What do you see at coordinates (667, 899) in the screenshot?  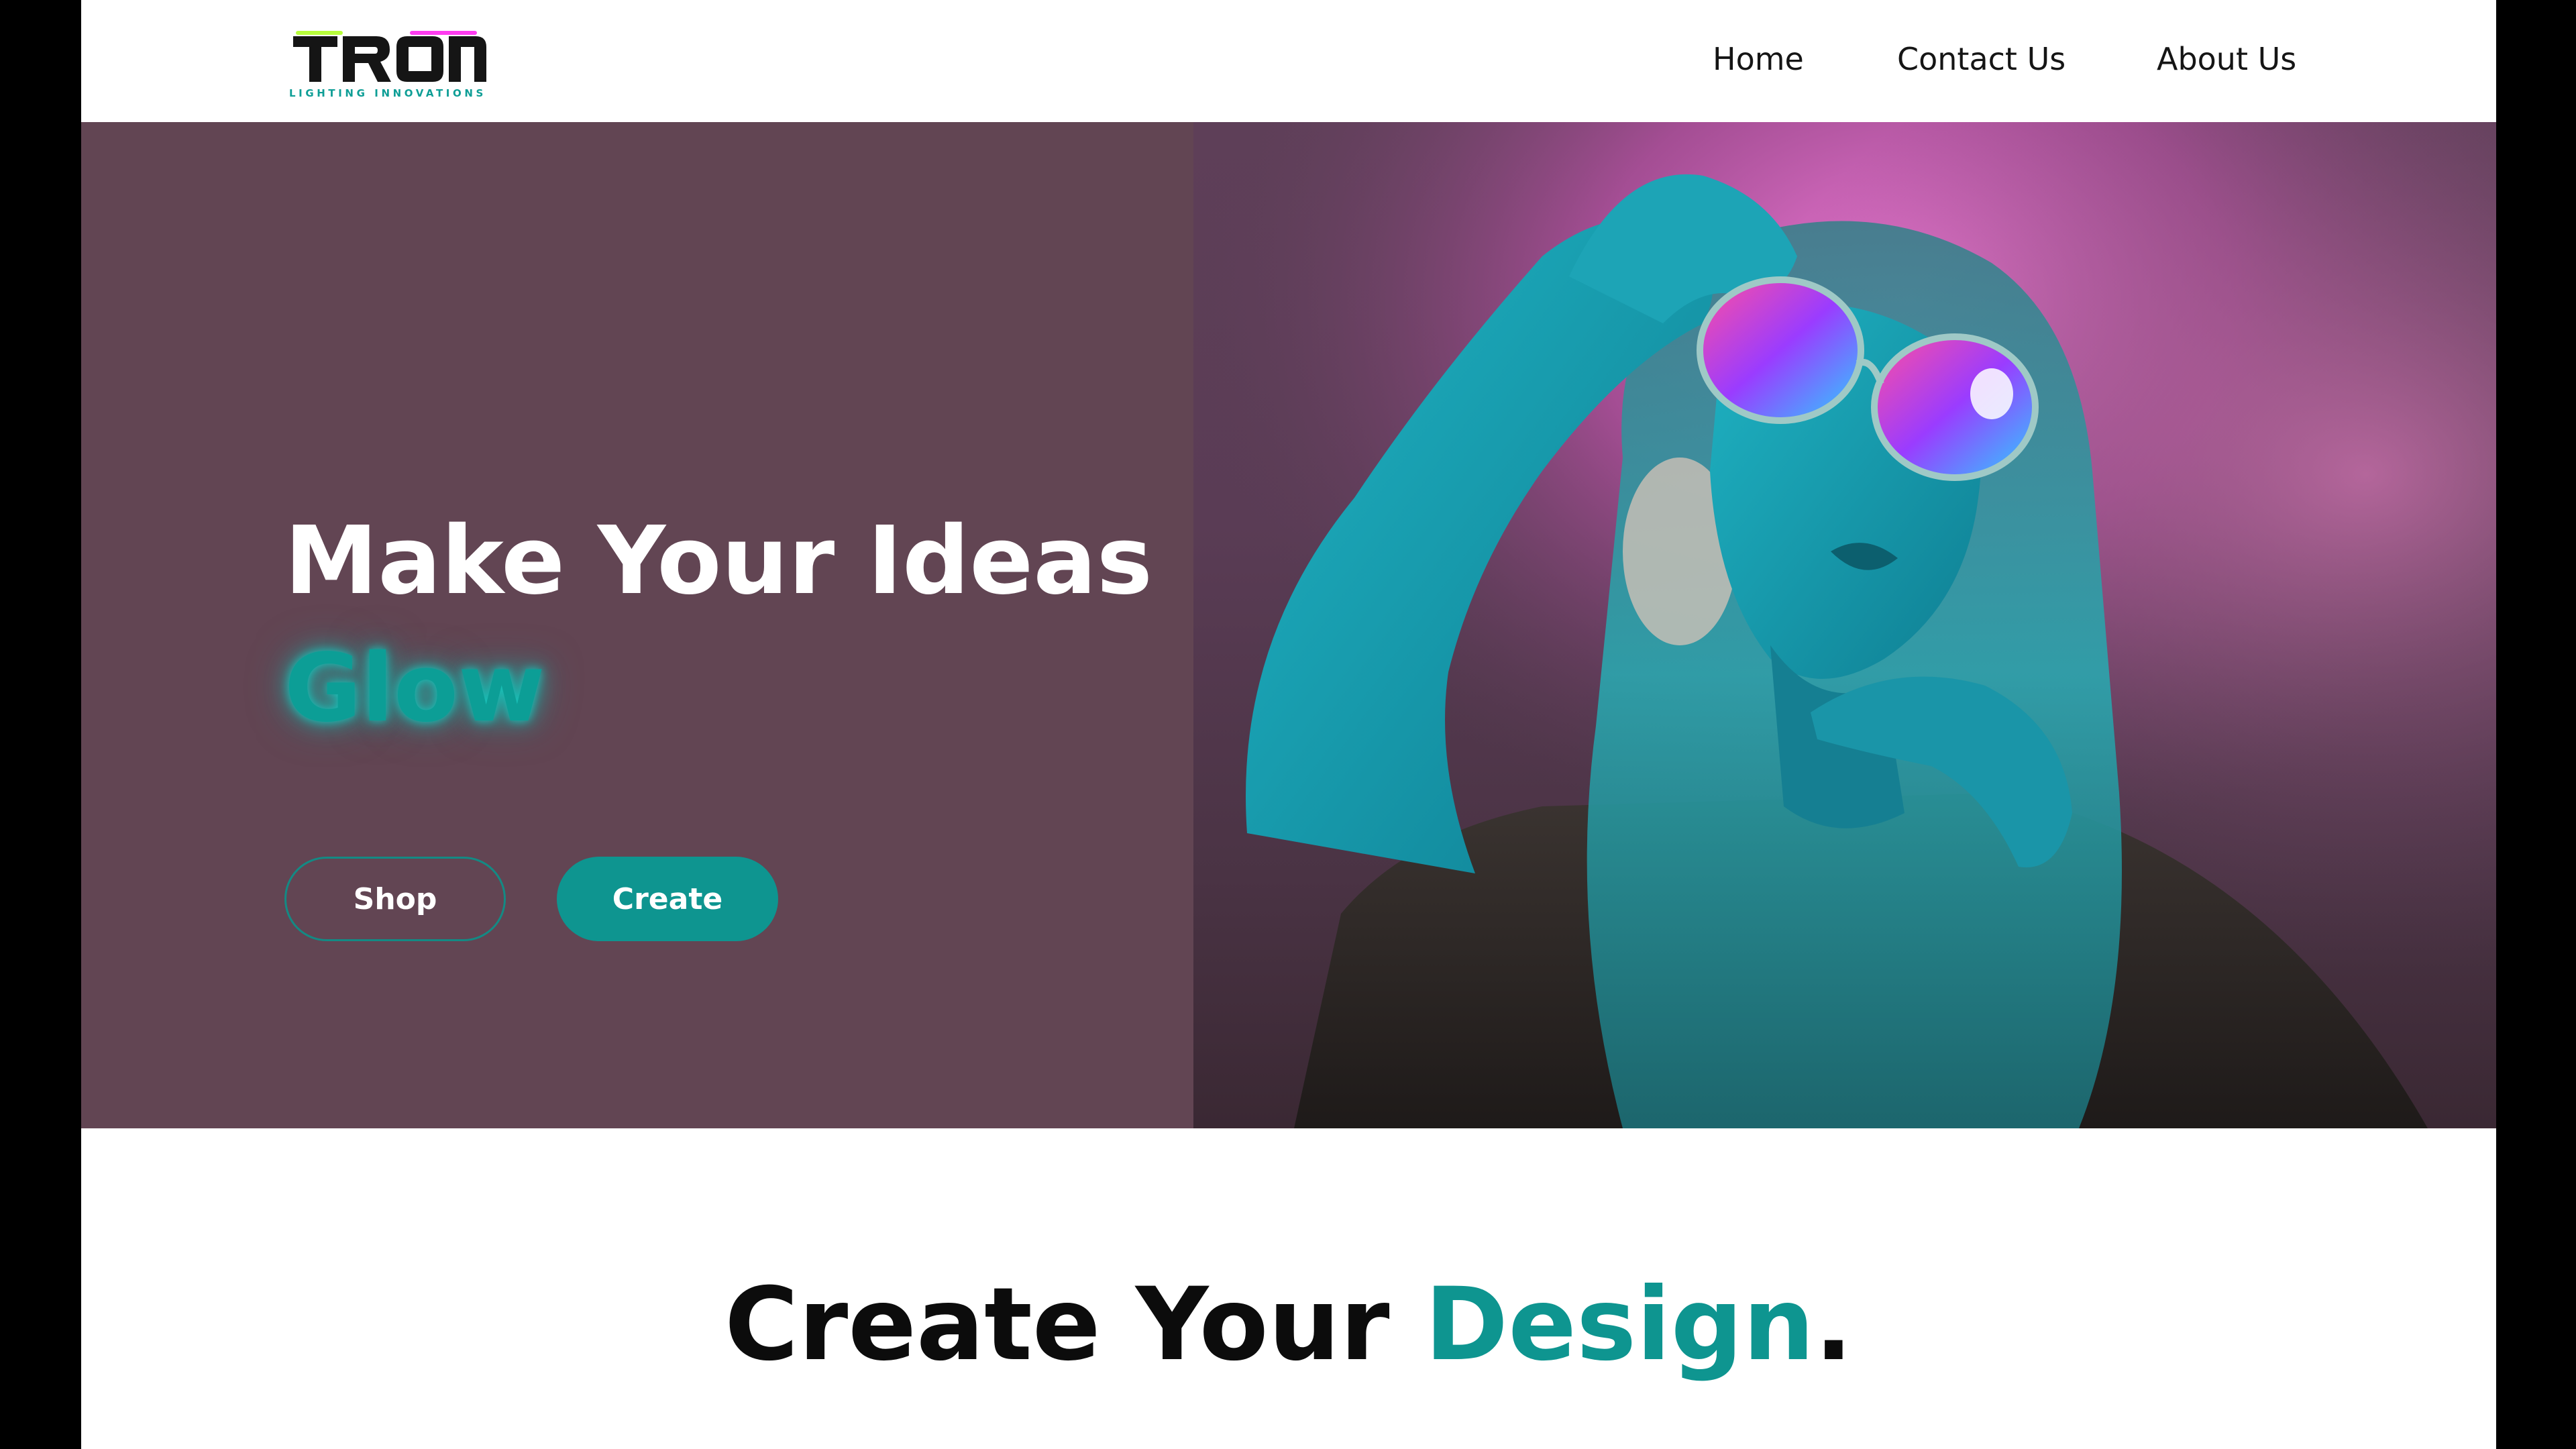 I see `create-button: Create` at bounding box center [667, 899].